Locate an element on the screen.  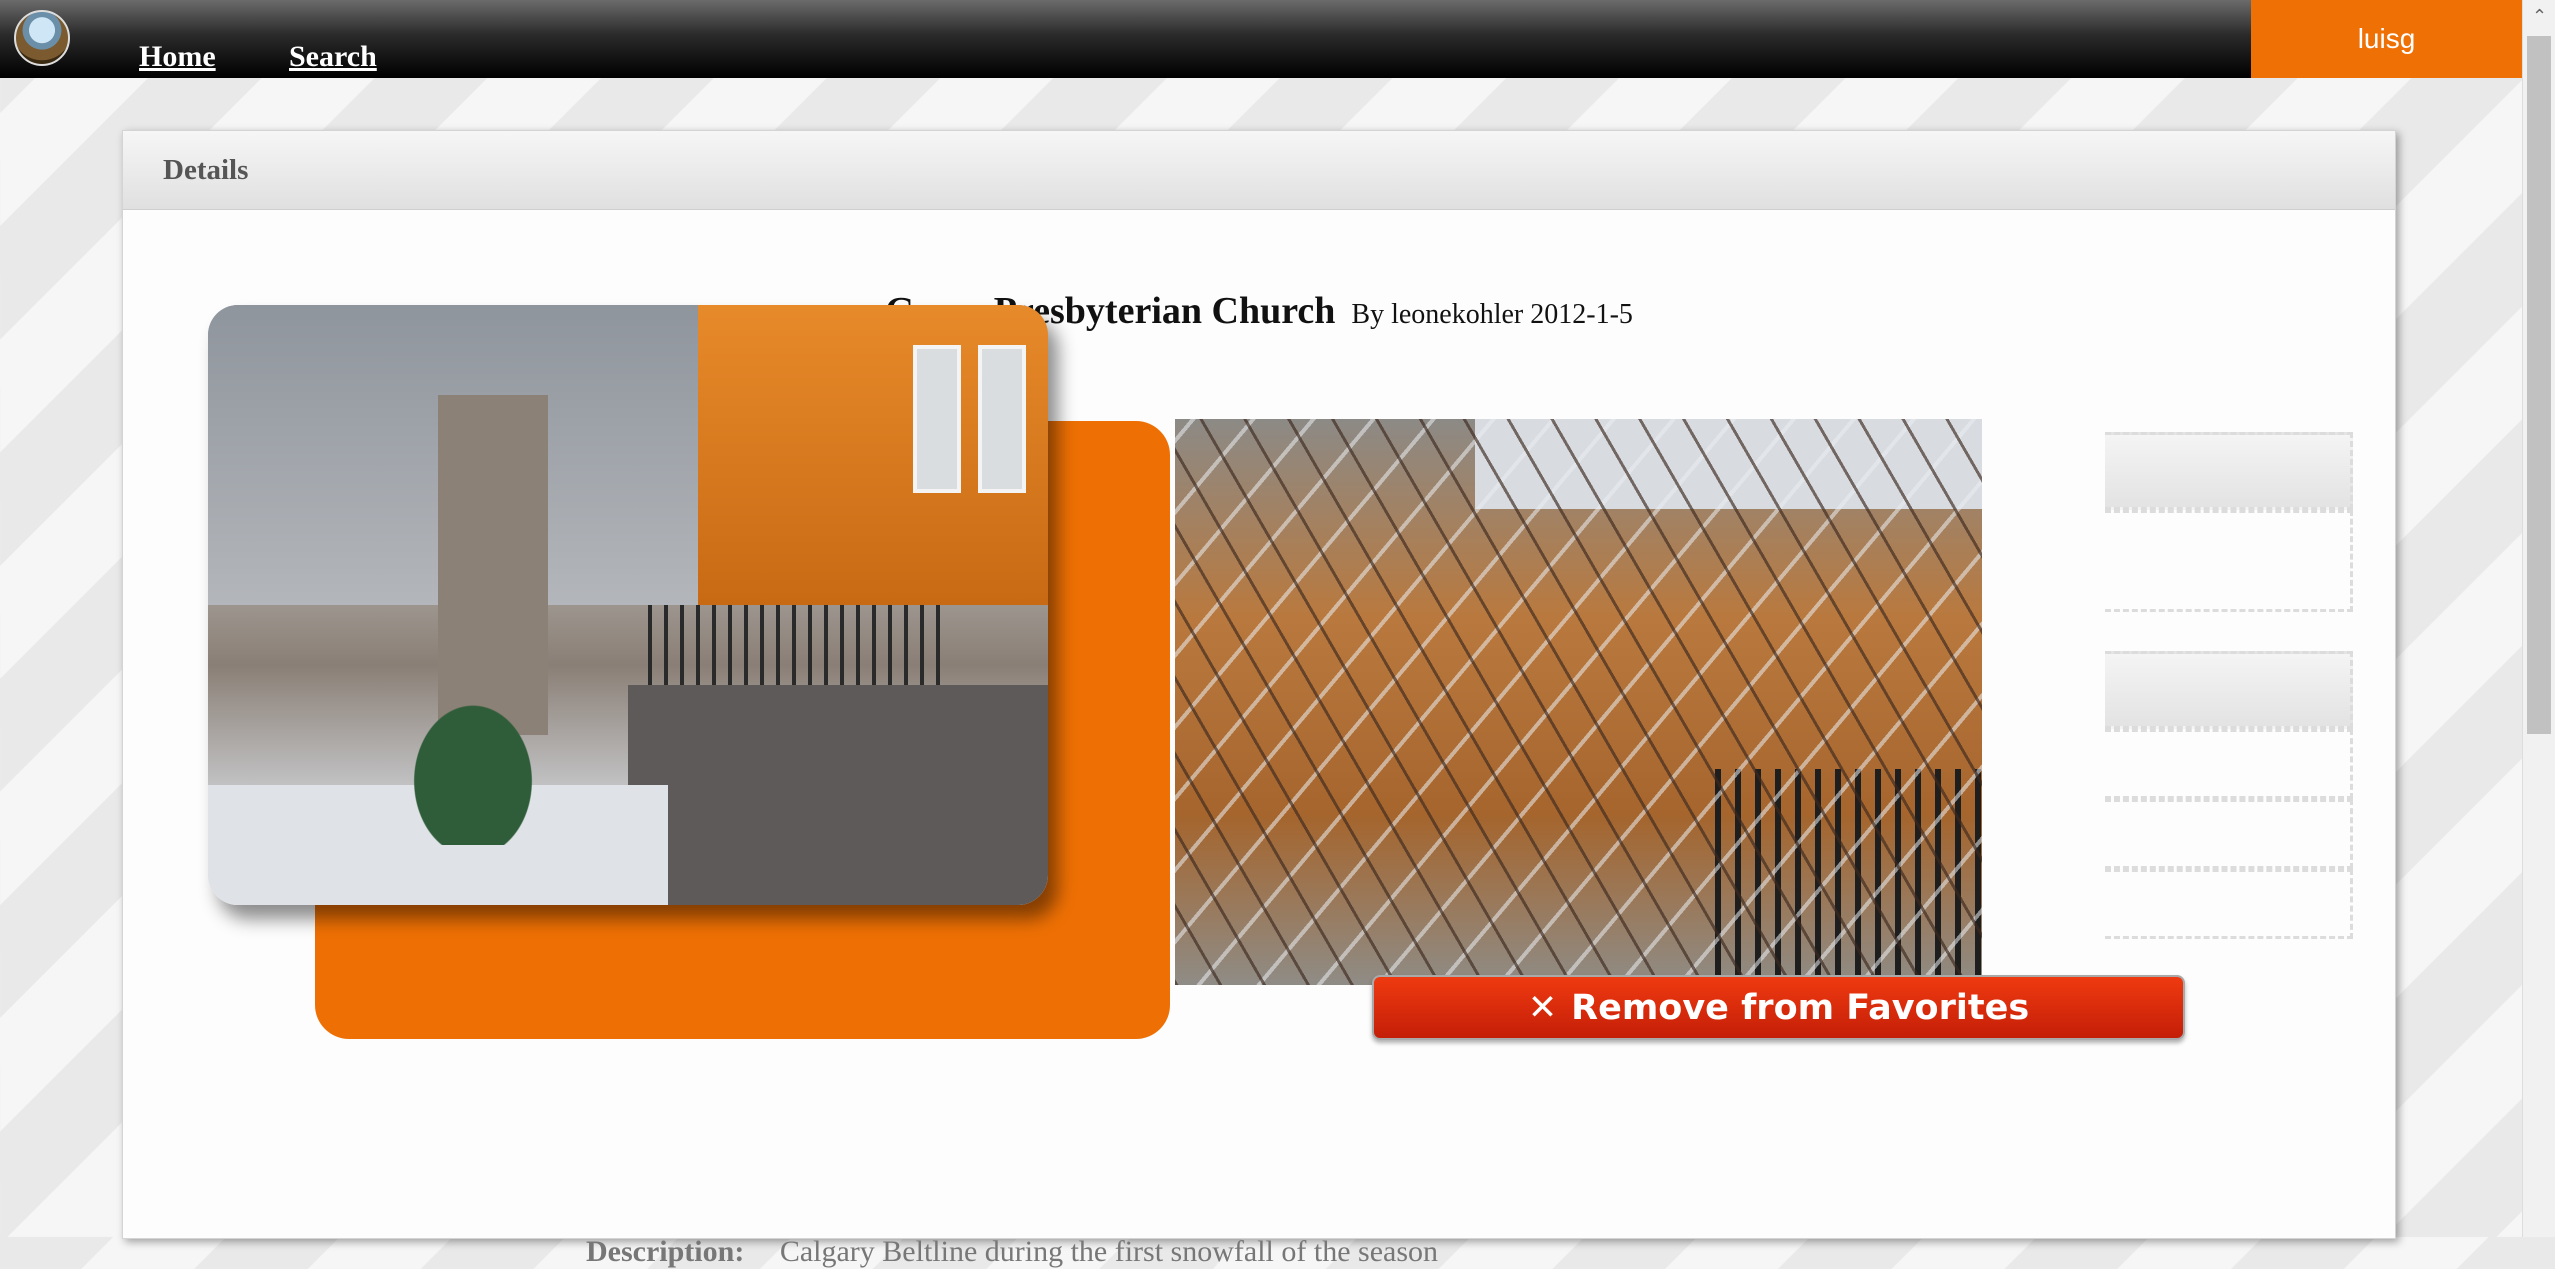
zoom-branches is located at coordinates (1578, 702).